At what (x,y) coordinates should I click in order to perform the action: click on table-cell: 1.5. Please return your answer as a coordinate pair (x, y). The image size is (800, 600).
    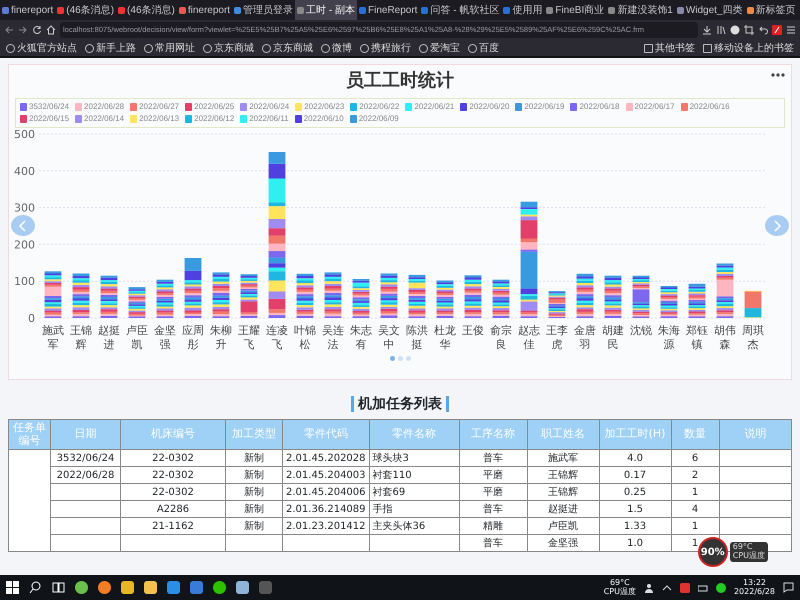
    Looking at the image, I should click on (635, 509).